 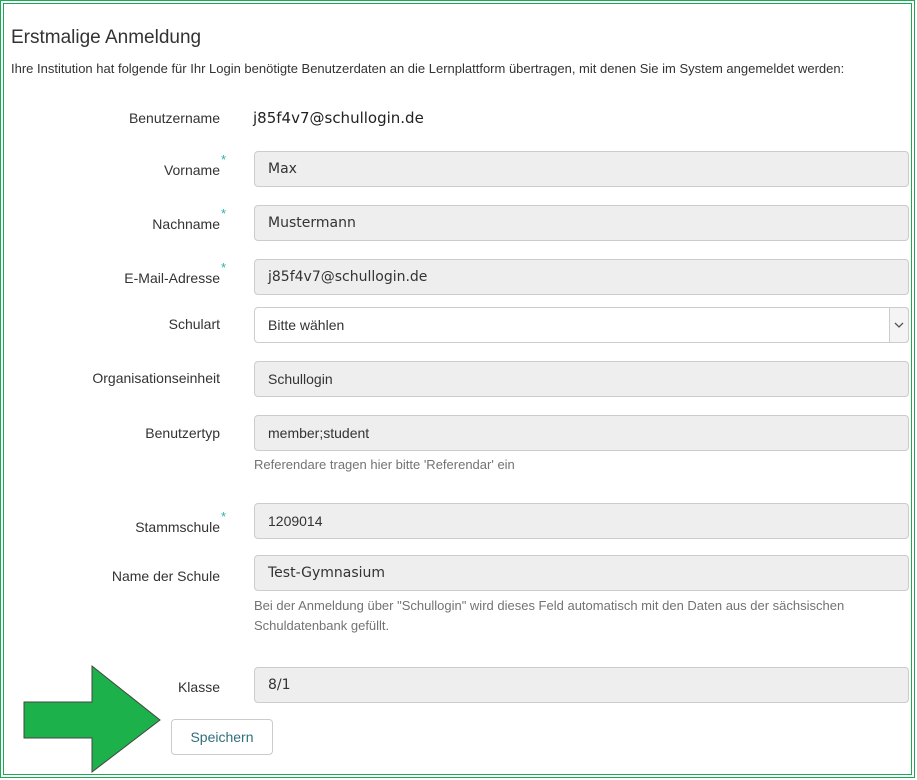 What do you see at coordinates (581, 433) in the screenshot?
I see `benutzertyp-field: member;student` at bounding box center [581, 433].